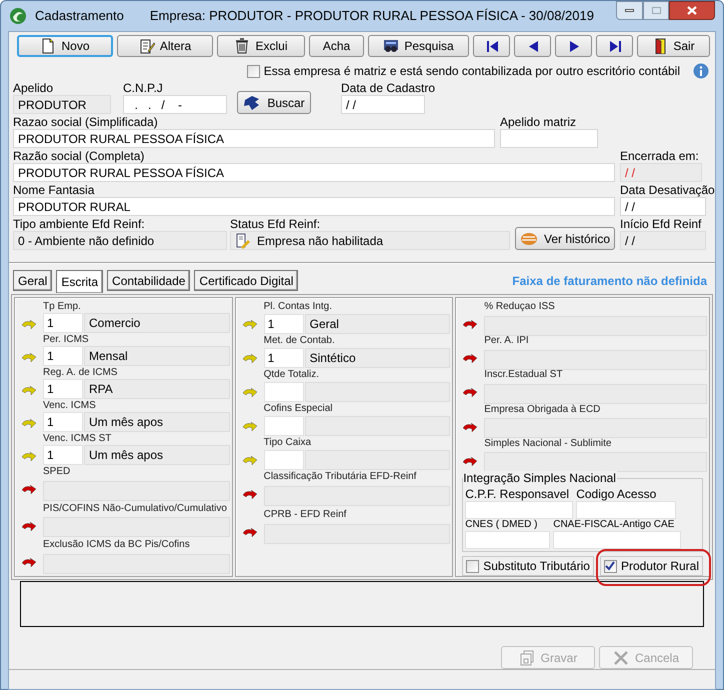  What do you see at coordinates (565, 238) in the screenshot?
I see `form-button: Ver histórico` at bounding box center [565, 238].